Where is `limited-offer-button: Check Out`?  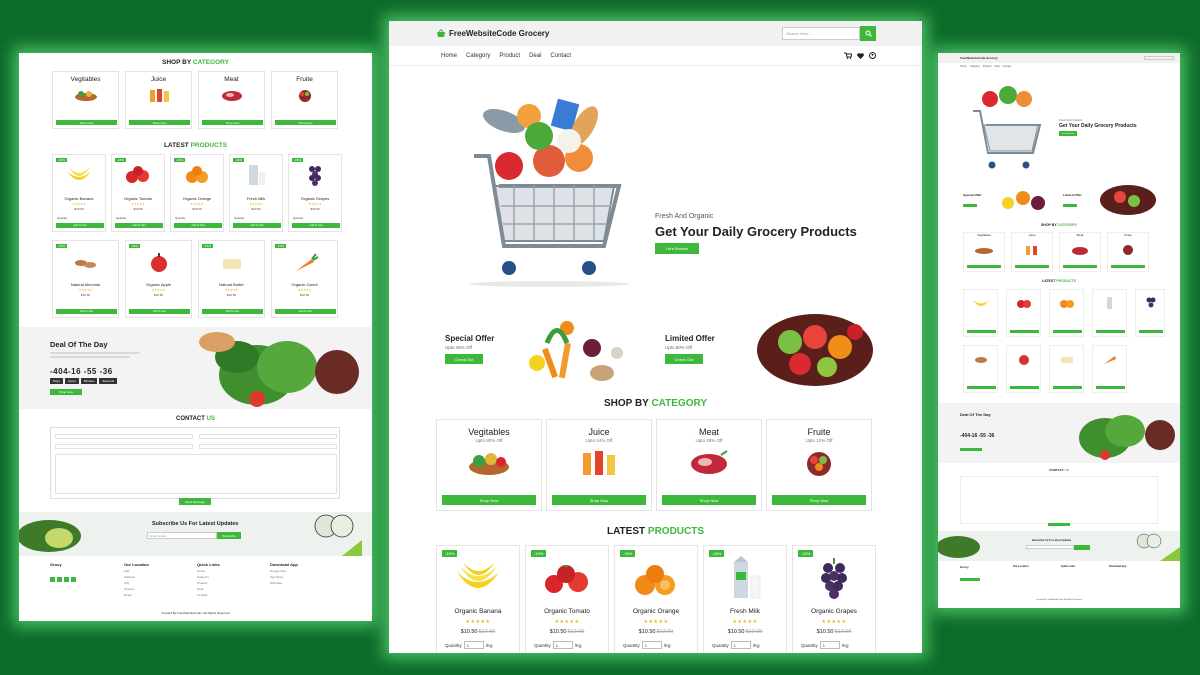
limited-offer-button: Check Out is located at coordinates (684, 359).